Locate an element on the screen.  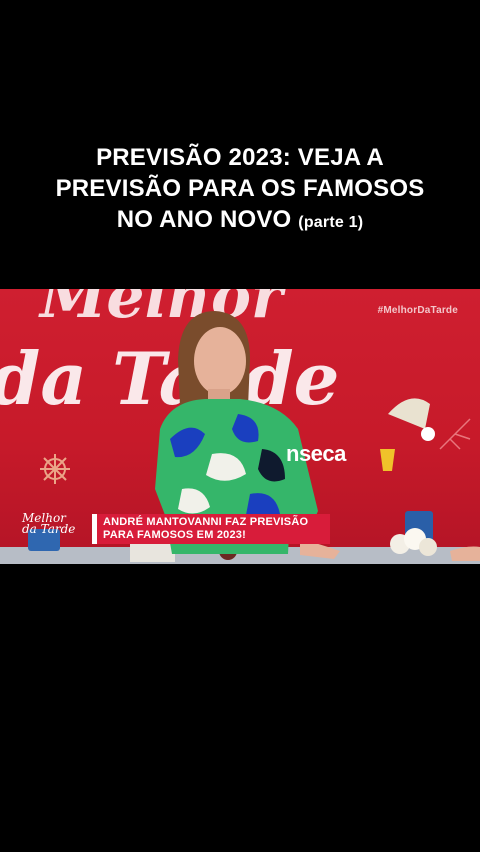
headline-line-3: NO ANO NOVO (parte 1) is located at coordinates (240, 221).